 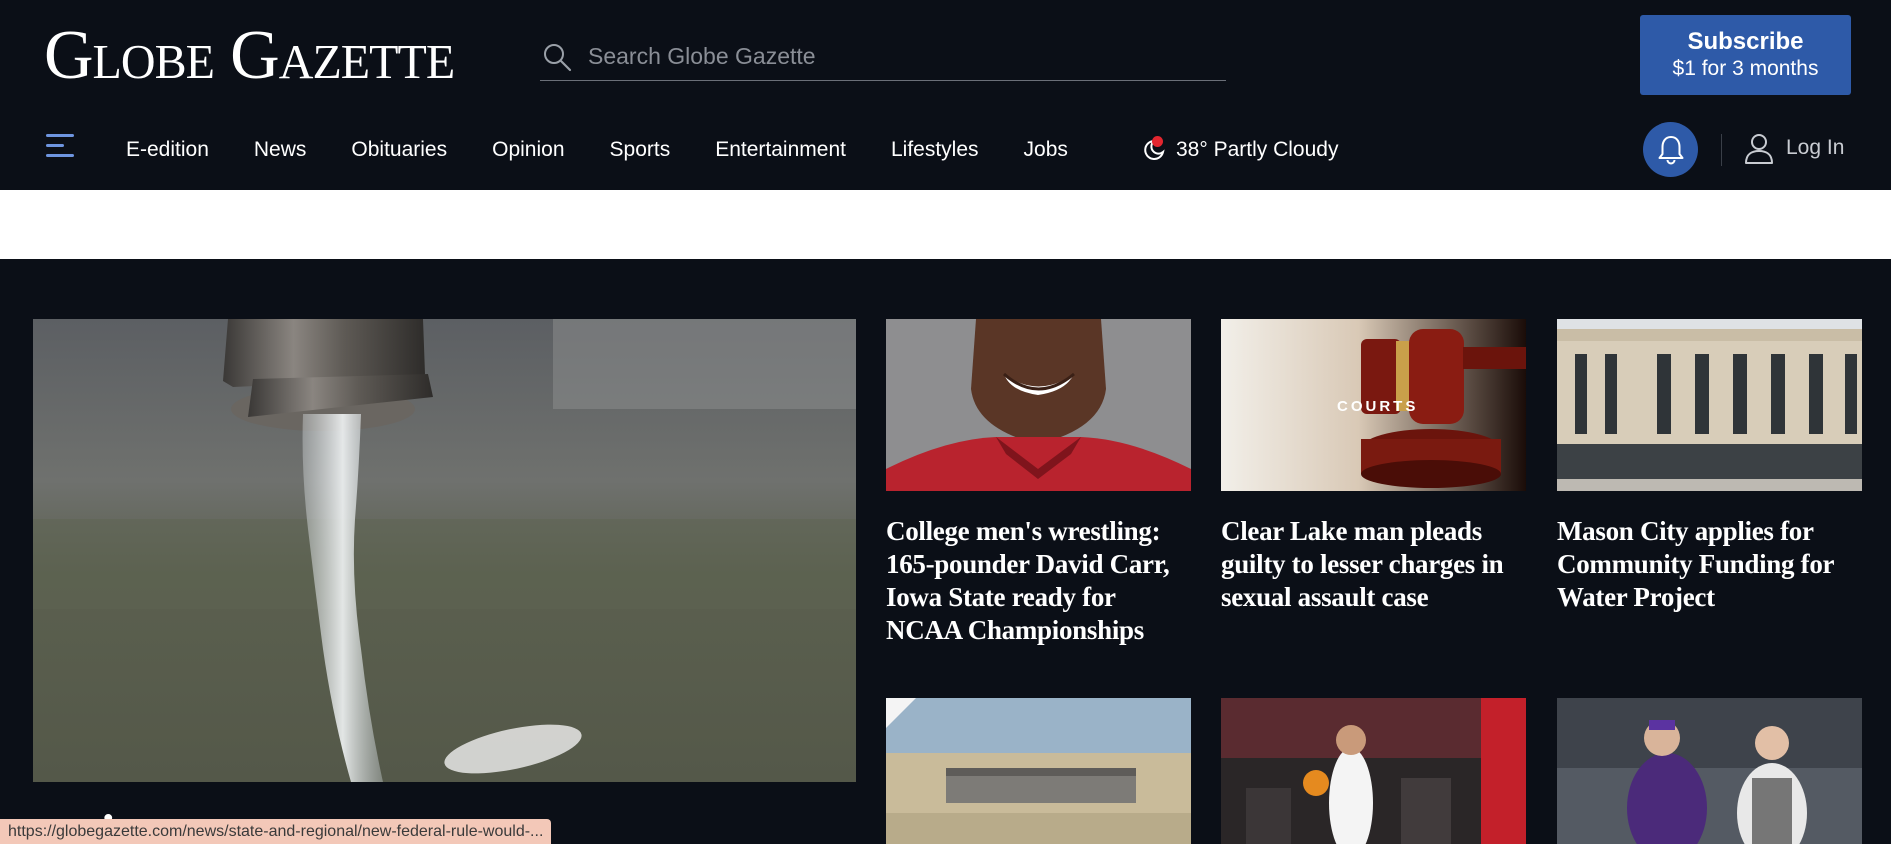 What do you see at coordinates (60, 147) in the screenshot?
I see `menu-icon` at bounding box center [60, 147].